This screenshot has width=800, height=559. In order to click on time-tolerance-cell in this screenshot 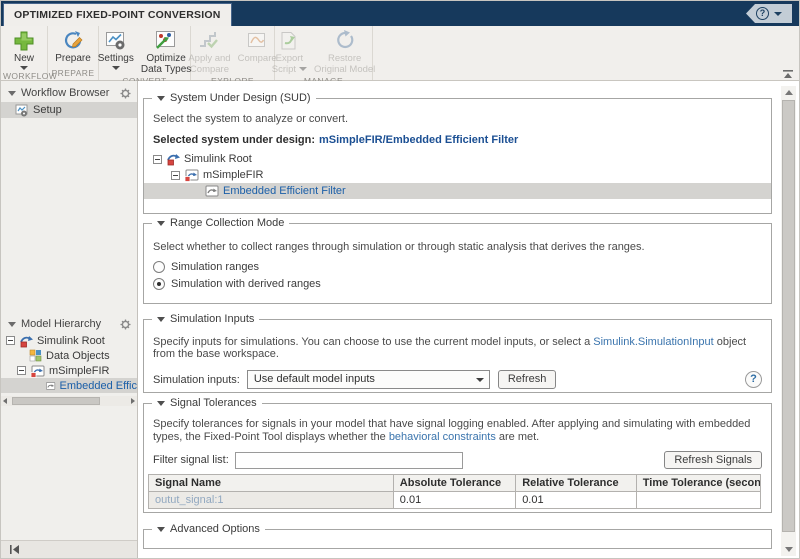, I will do `click(698, 500)`.